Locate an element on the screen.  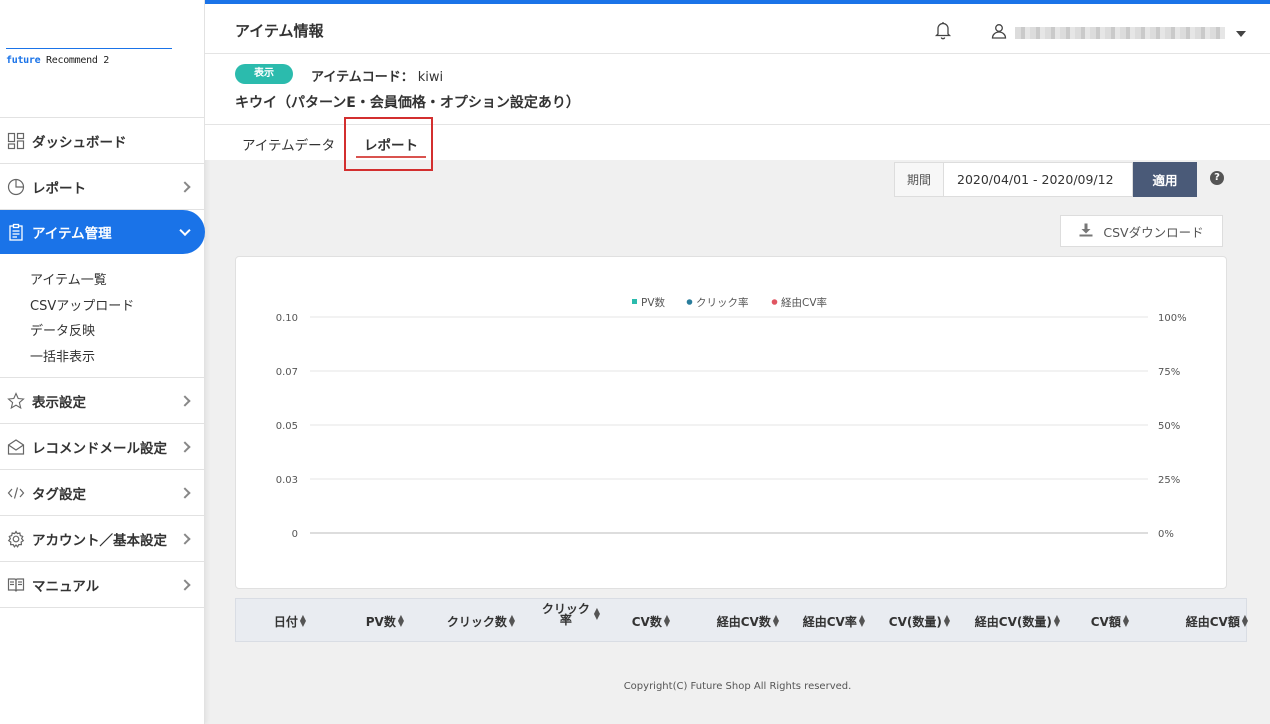
y-left-tick-0: 0.10 is located at coordinates (287, 318).